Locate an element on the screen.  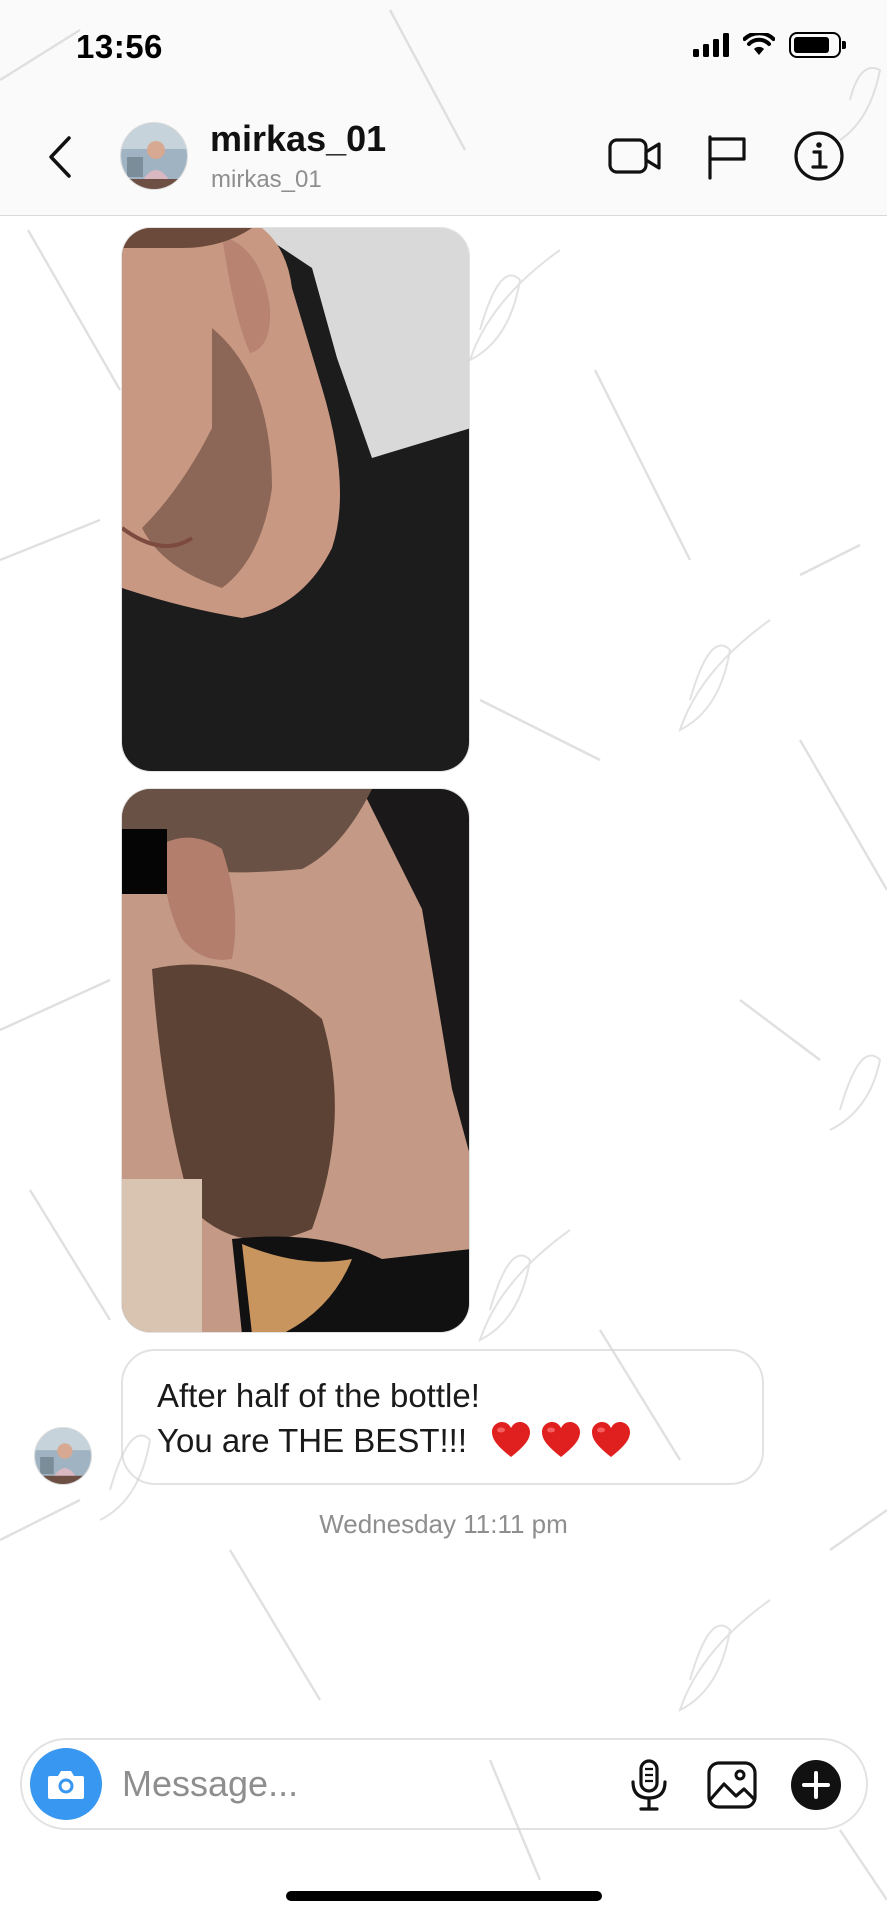
more-options-button is located at coordinates (816, 1785).